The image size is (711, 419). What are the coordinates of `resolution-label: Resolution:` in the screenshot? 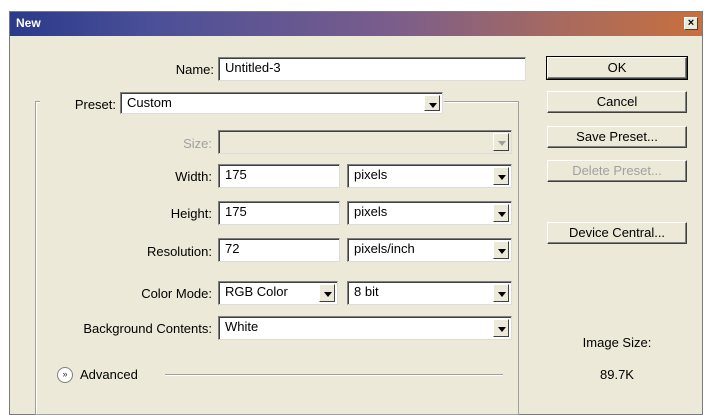 It's located at (179, 251).